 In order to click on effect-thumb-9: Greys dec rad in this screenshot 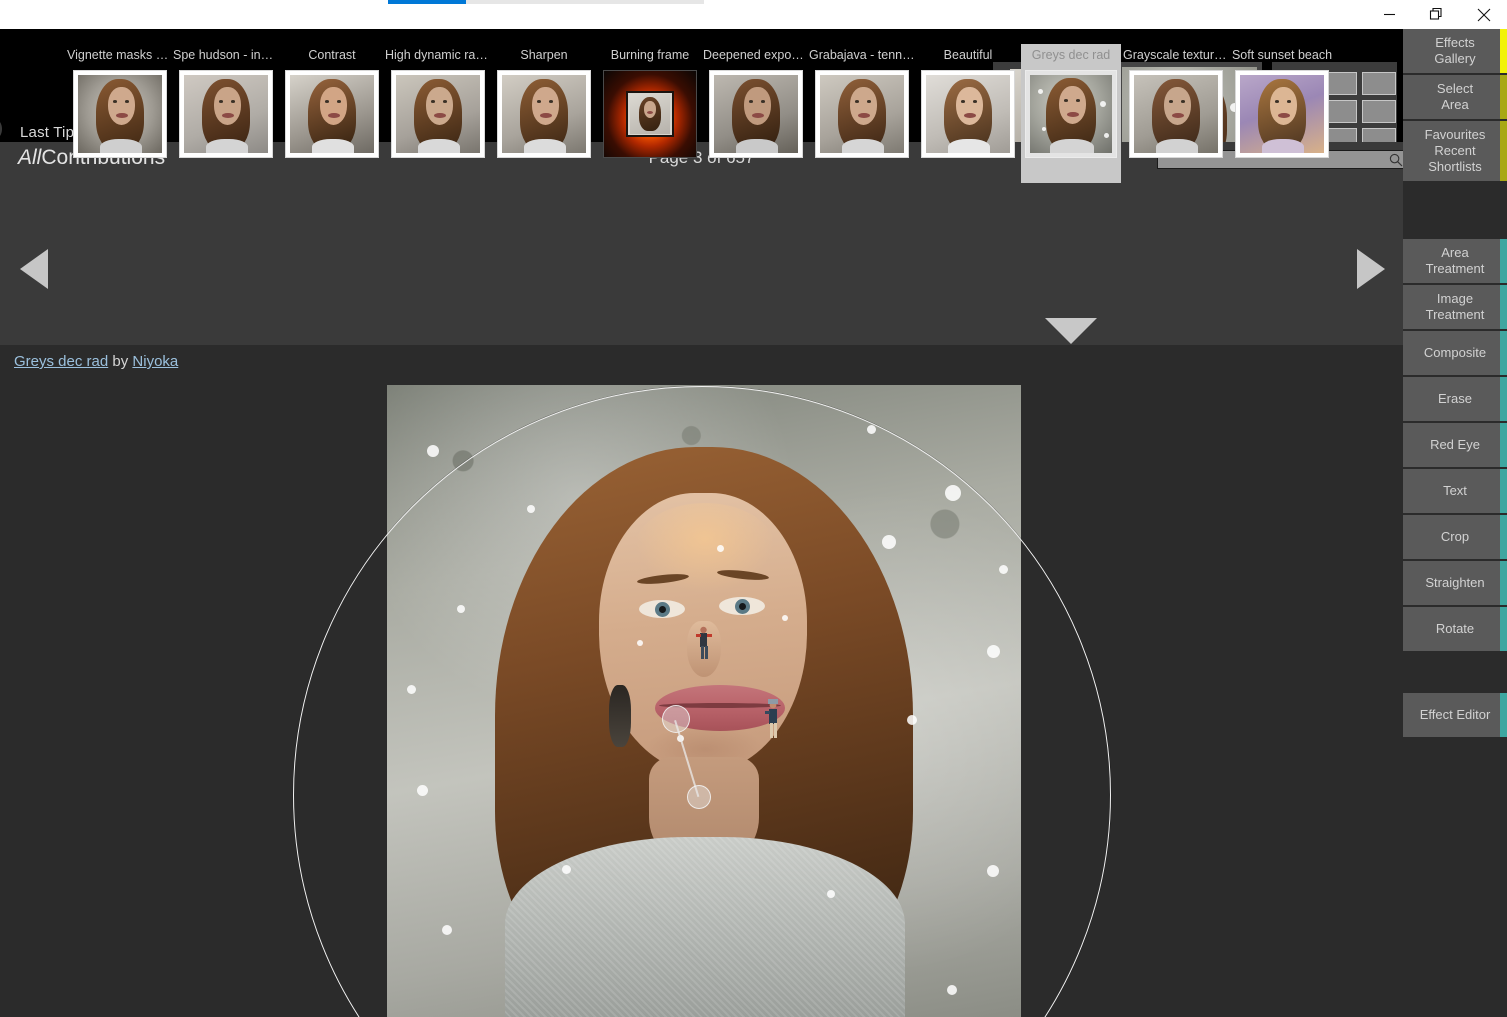, I will do `click(1071, 113)`.